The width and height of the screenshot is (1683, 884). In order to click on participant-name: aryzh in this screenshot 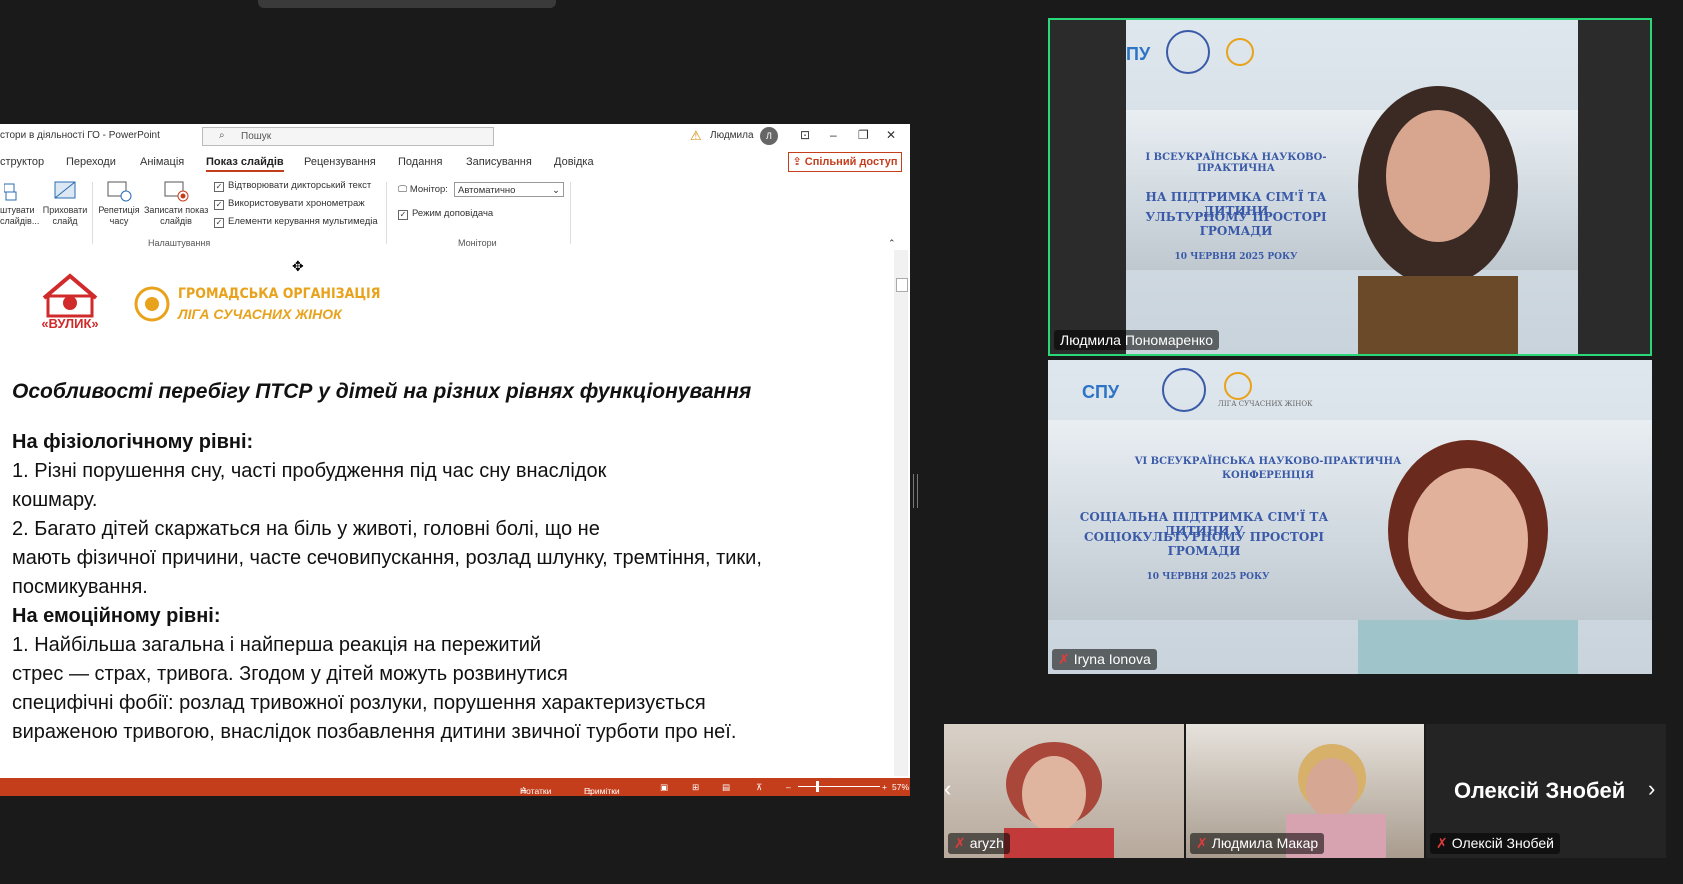, I will do `click(986, 843)`.